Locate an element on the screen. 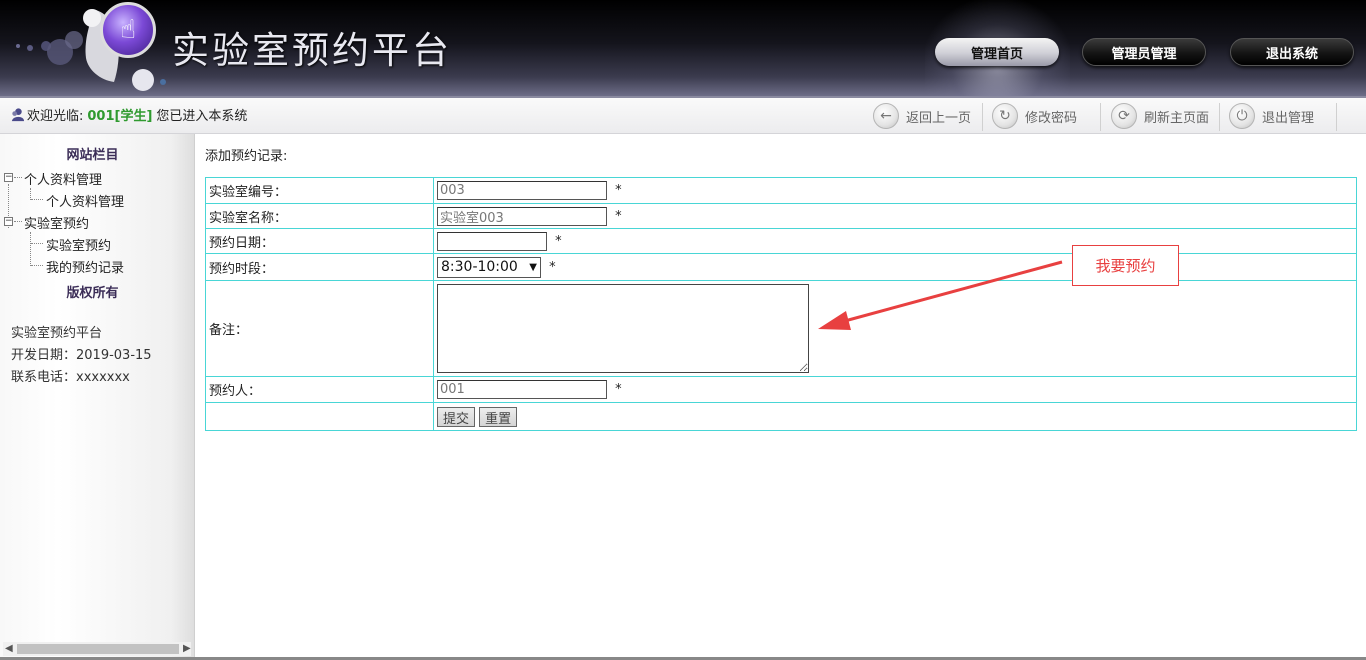 The image size is (1366, 660). remark-label: 备注： is located at coordinates (319, 328).